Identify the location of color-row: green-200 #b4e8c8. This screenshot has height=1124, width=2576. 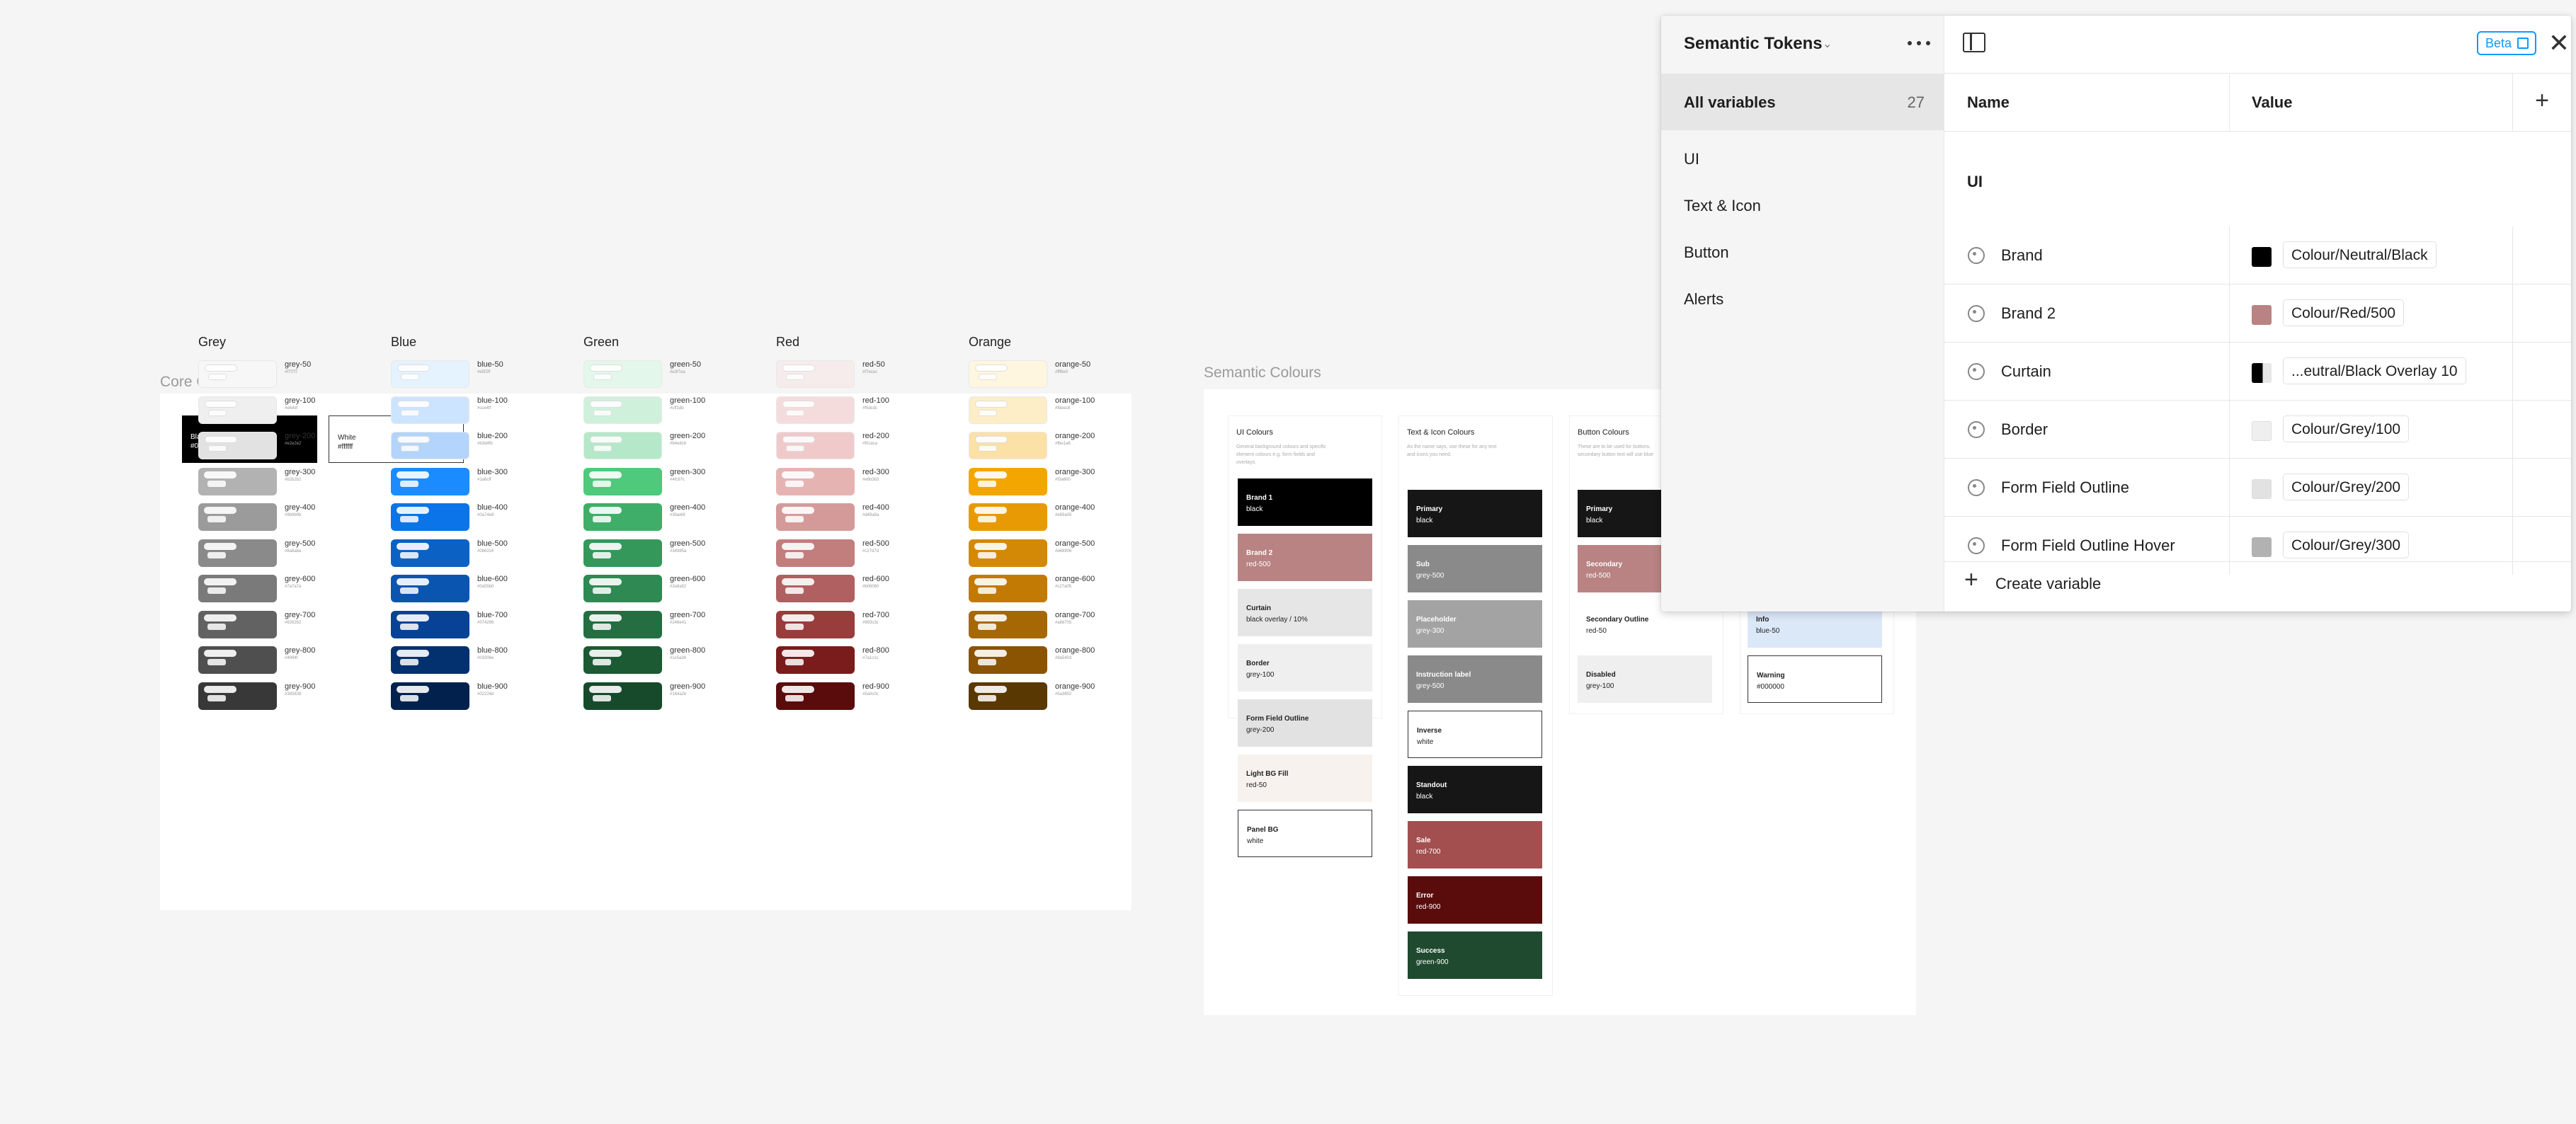
(670, 450).